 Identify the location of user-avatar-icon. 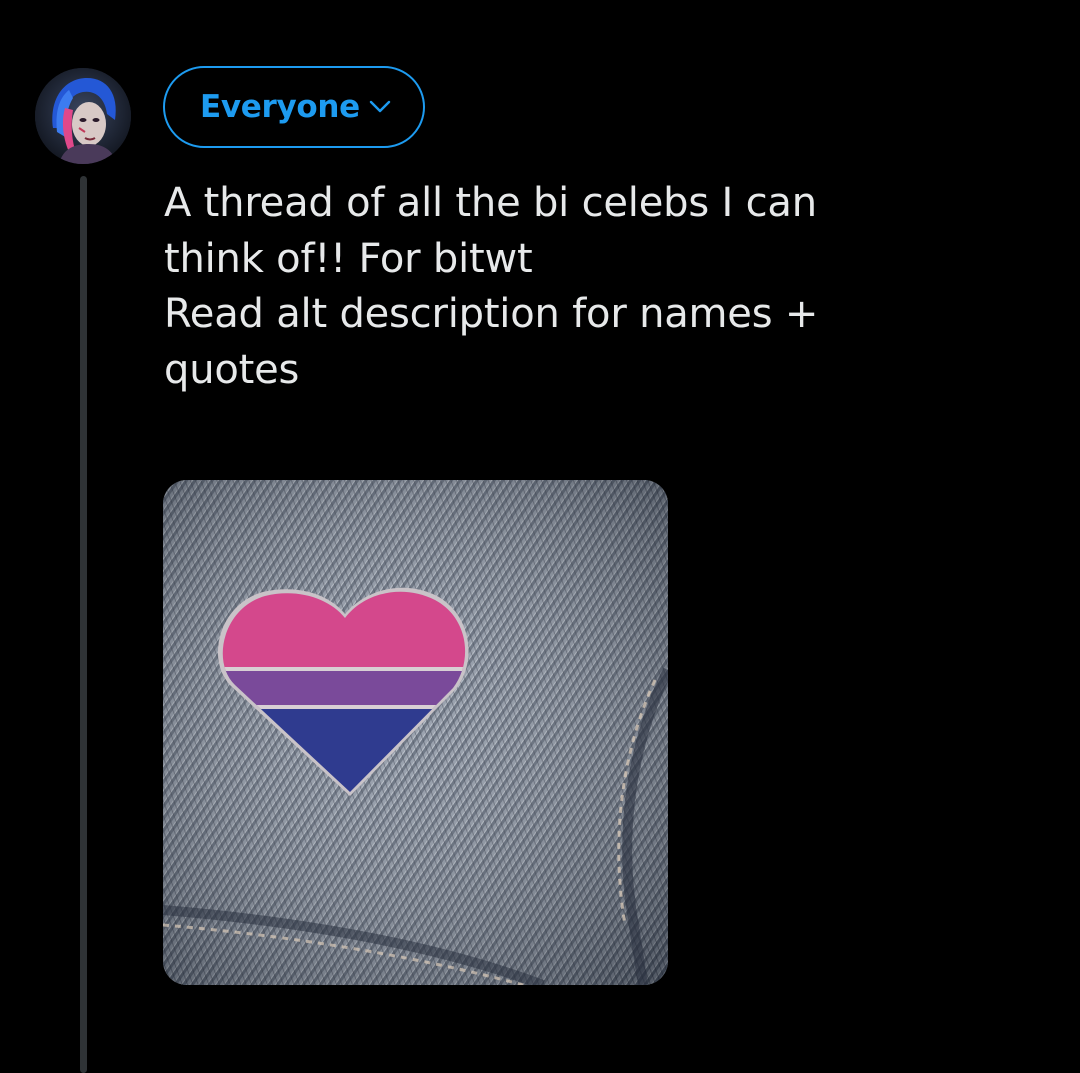
(83, 116).